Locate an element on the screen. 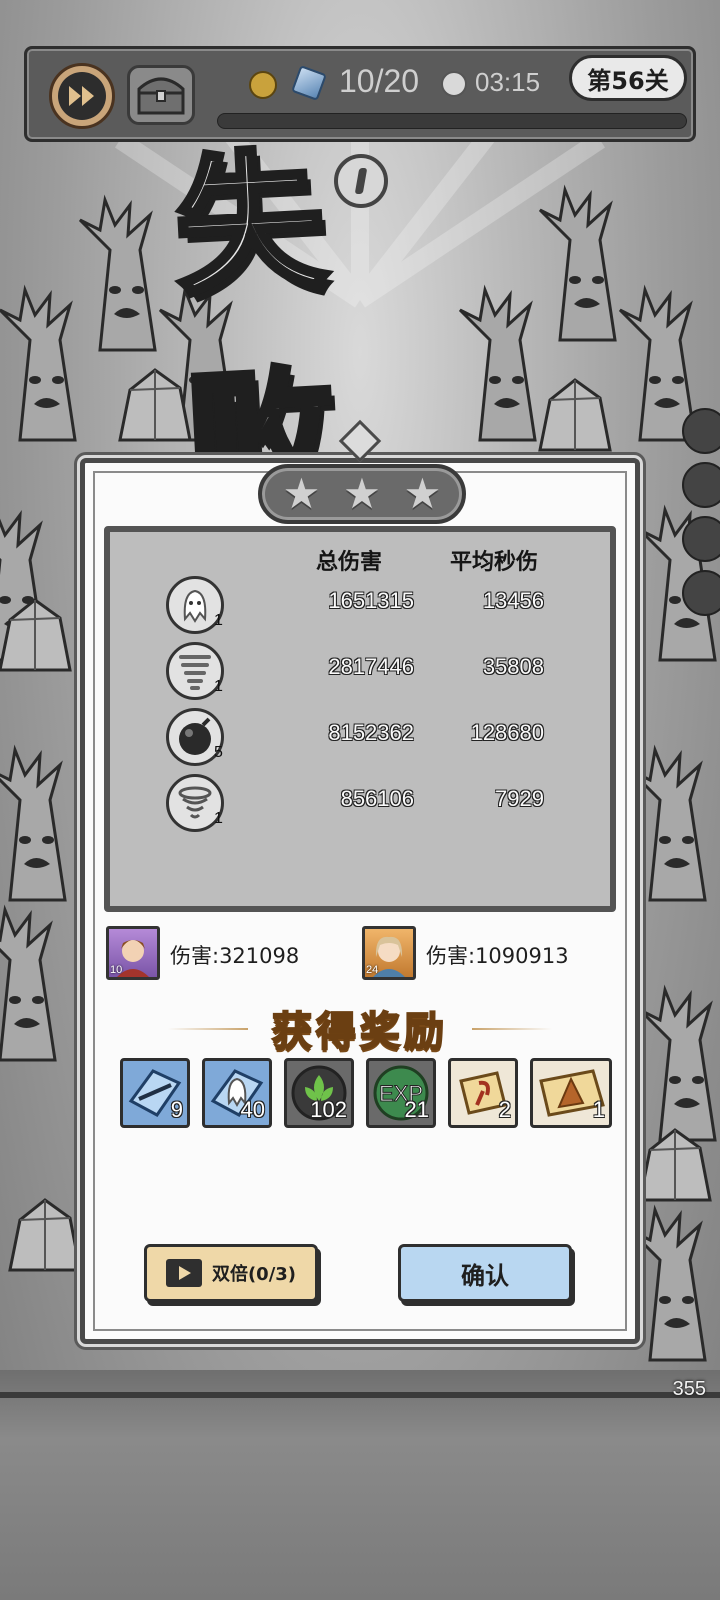 The height and width of the screenshot is (1600, 720). table-row: 1 2817446 35808 is located at coordinates (360, 674).